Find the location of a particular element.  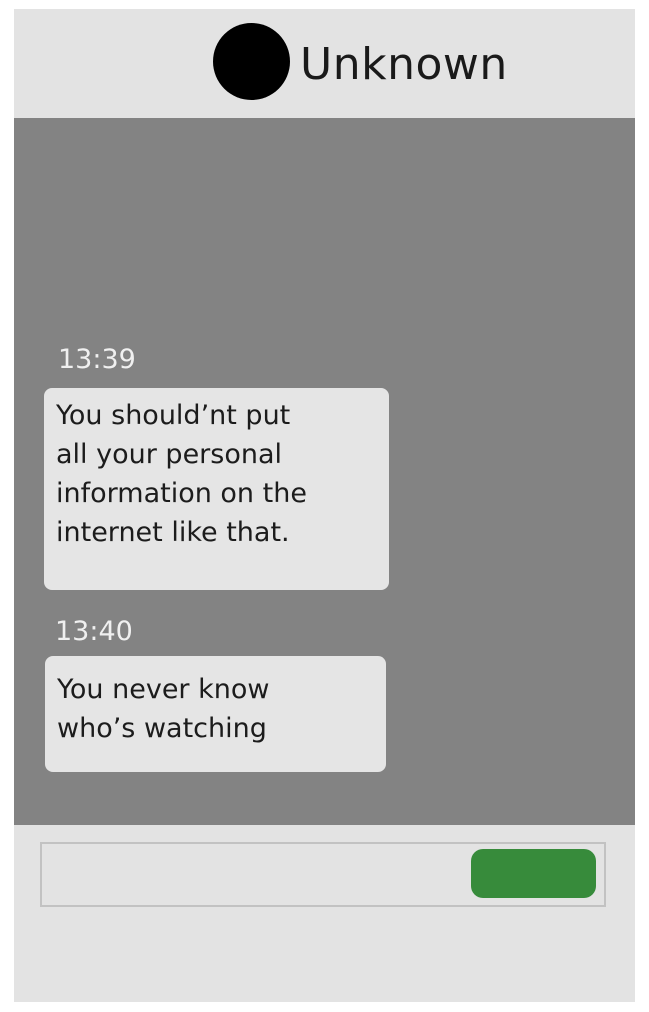

chat-header: Unknown is located at coordinates (324, 63).